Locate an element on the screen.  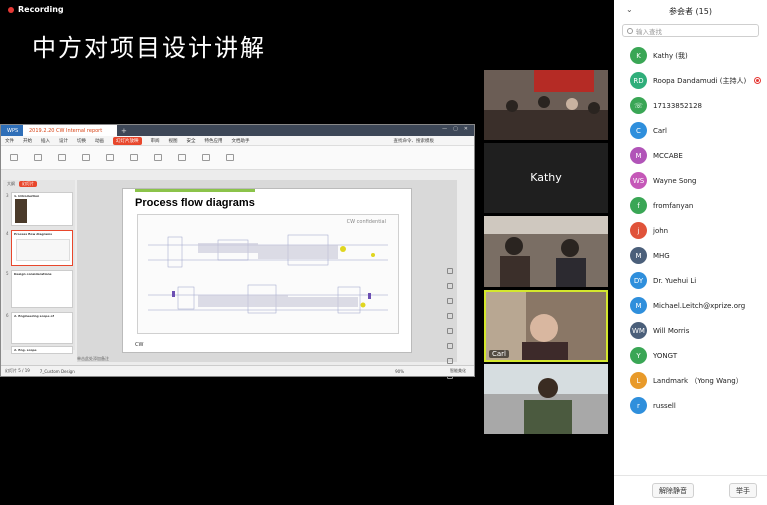
tab-slides: 幻灯片 is located at coordinates (28, 184).